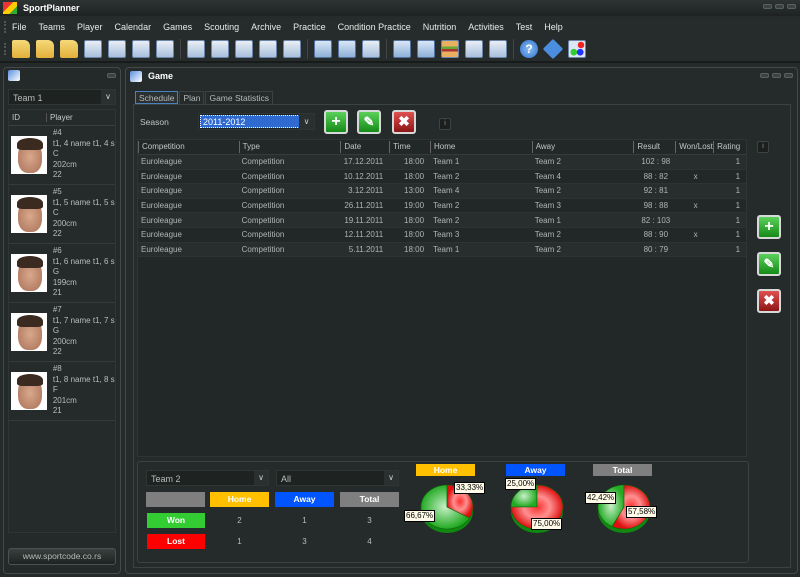  Describe the element at coordinates (268, 49) in the screenshot. I see `tactics-button` at that location.